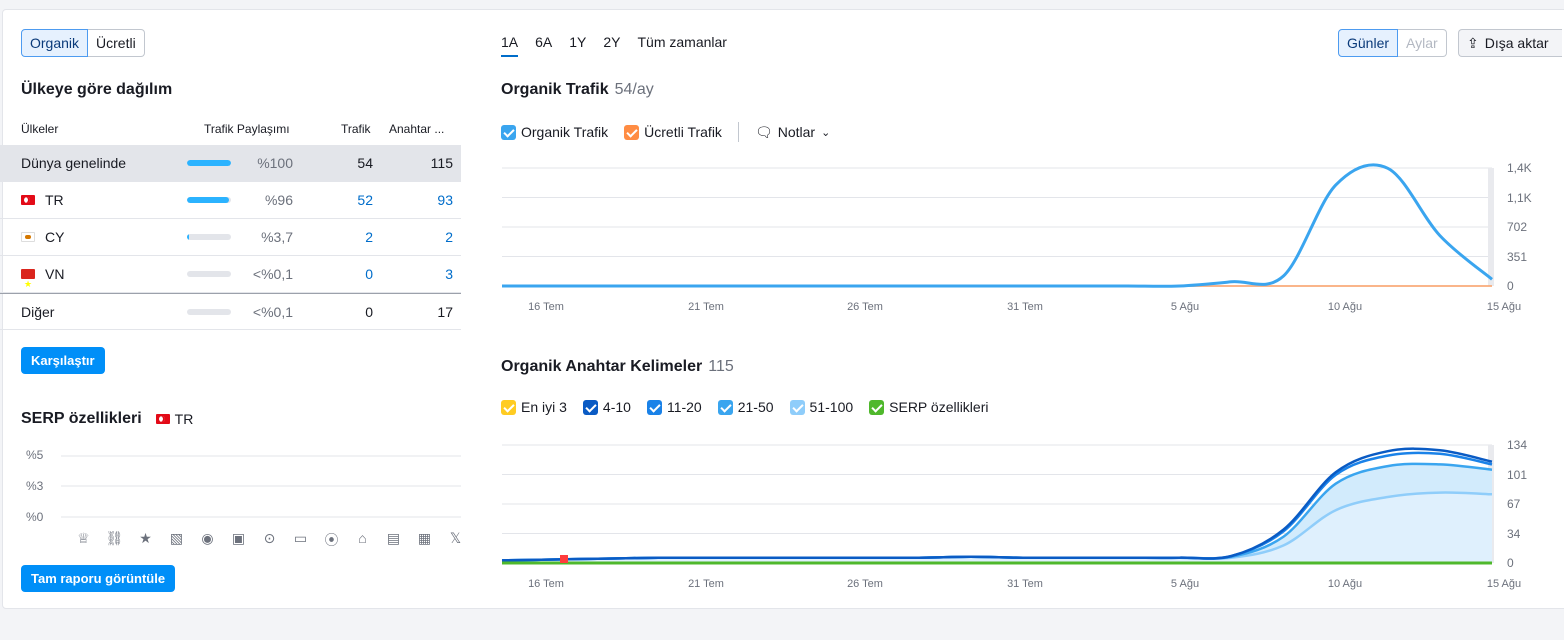  Describe the element at coordinates (1517, 445) in the screenshot. I see `y-tick-label: 134` at that location.